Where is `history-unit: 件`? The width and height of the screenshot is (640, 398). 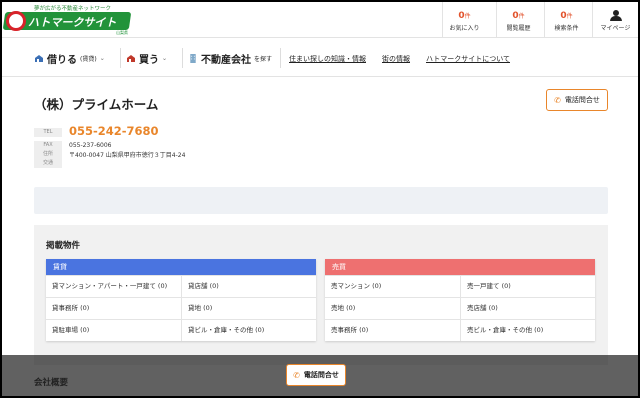 history-unit: 件 is located at coordinates (521, 16).